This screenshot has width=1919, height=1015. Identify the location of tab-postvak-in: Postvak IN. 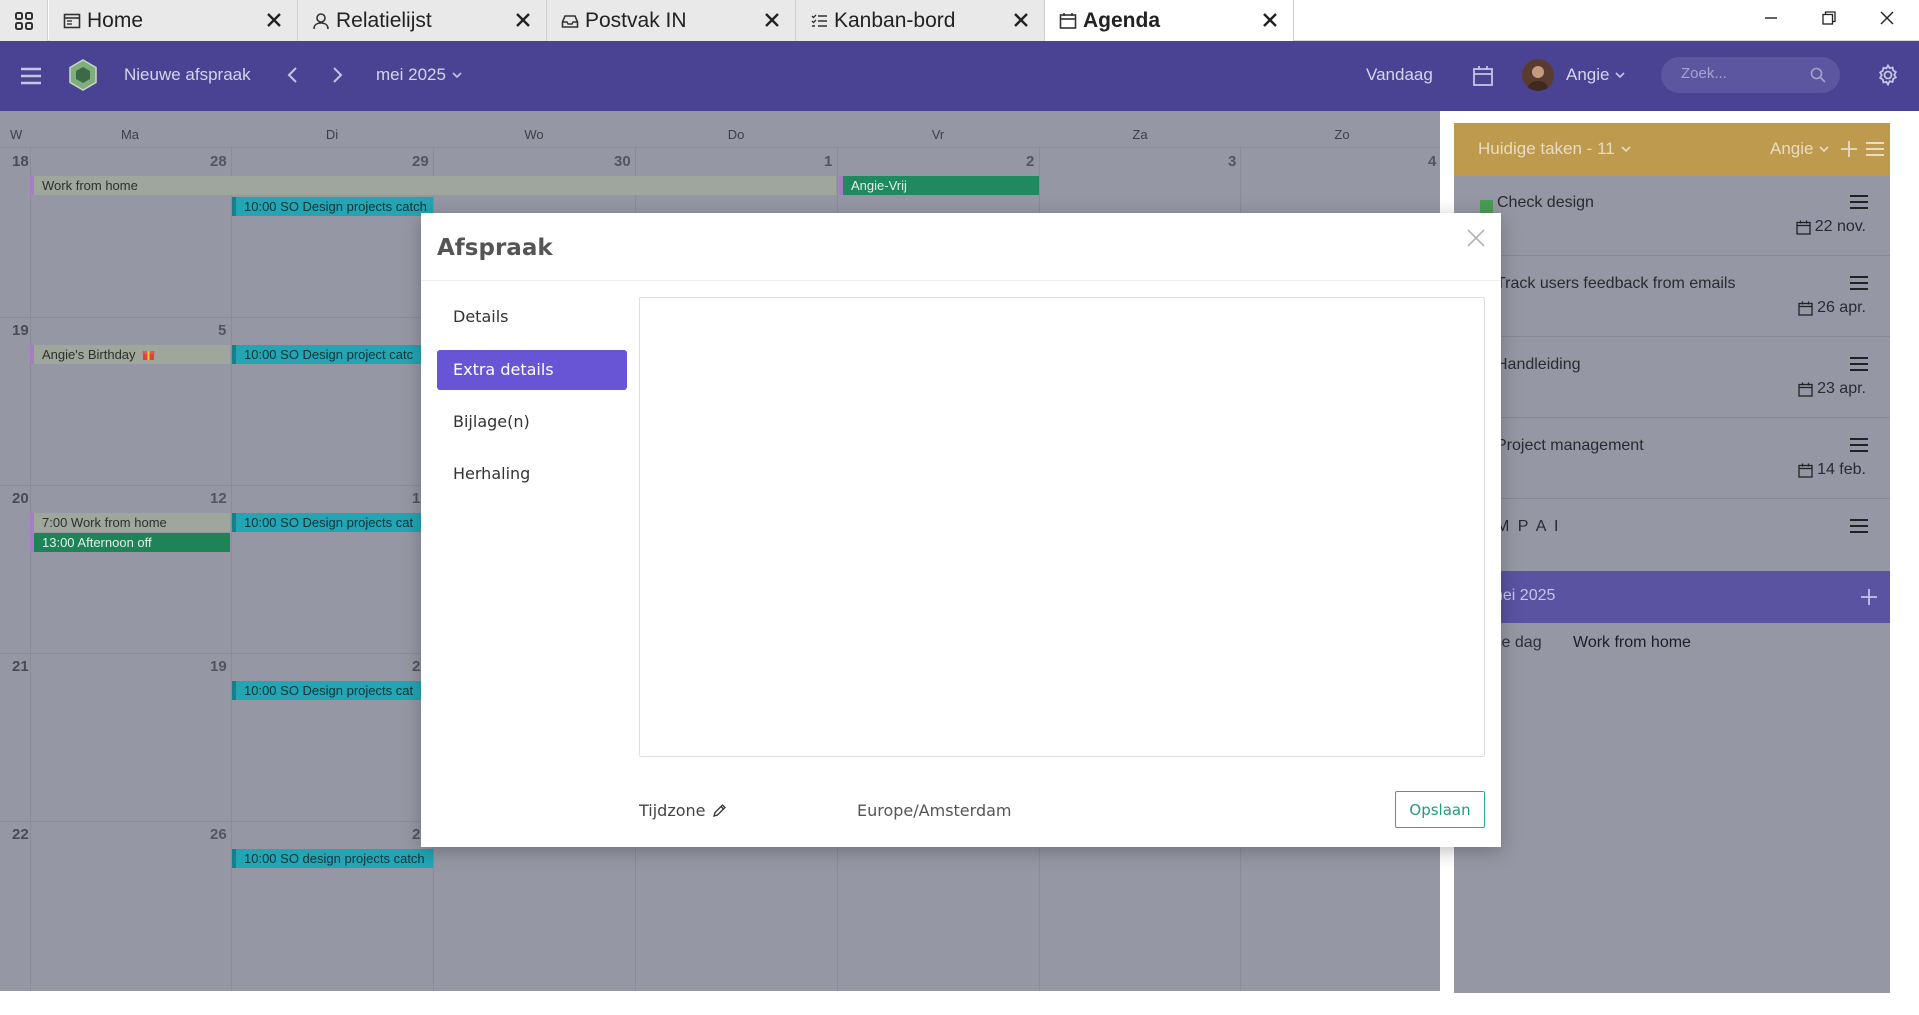
(671, 20).